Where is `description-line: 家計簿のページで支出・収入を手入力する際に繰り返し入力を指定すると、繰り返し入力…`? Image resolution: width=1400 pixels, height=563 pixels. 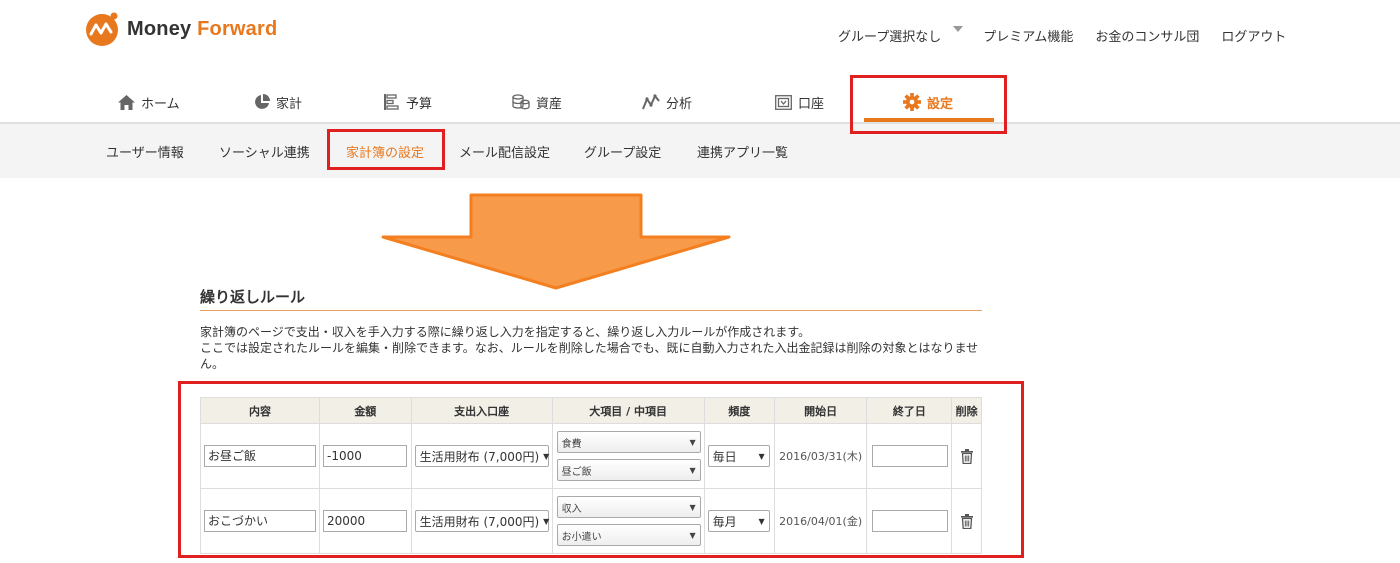 description-line: 家計簿のページで支出・収入を手入力する際に繰り返し入力を指定すると、繰り返し入力… is located at coordinates (505, 332).